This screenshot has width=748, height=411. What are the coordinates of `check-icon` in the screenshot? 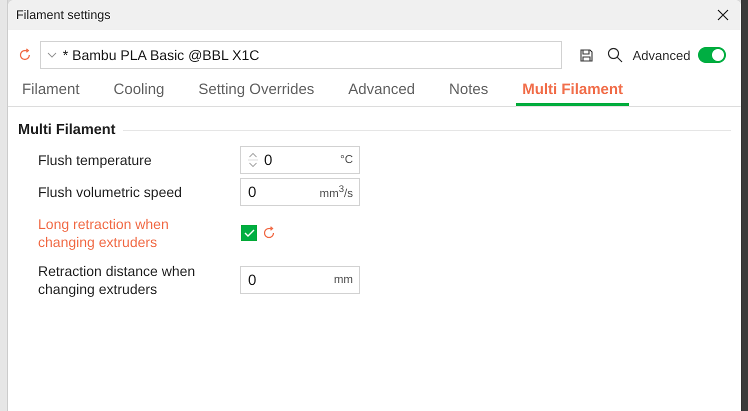 It's located at (249, 233).